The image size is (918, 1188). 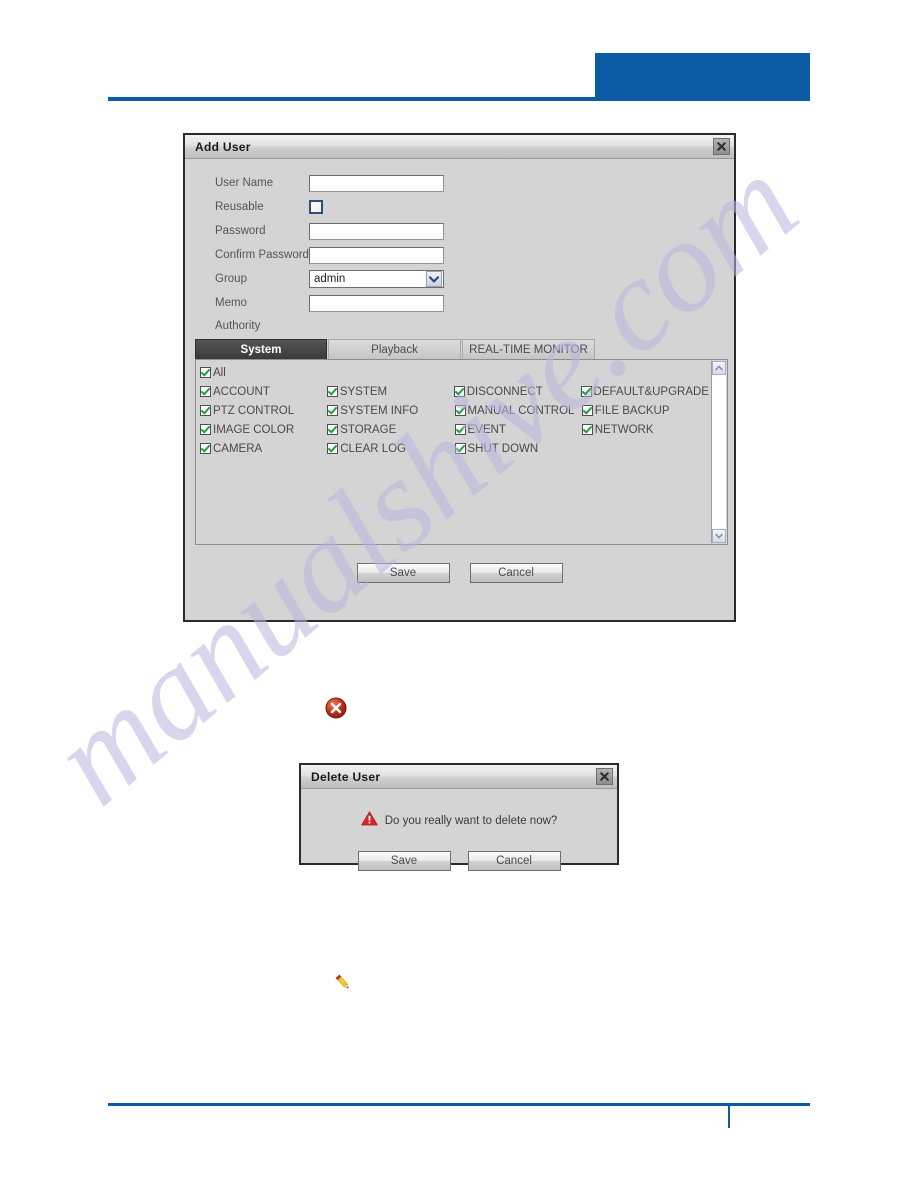 I want to click on group-select-value: admin, so click(x=330, y=279).